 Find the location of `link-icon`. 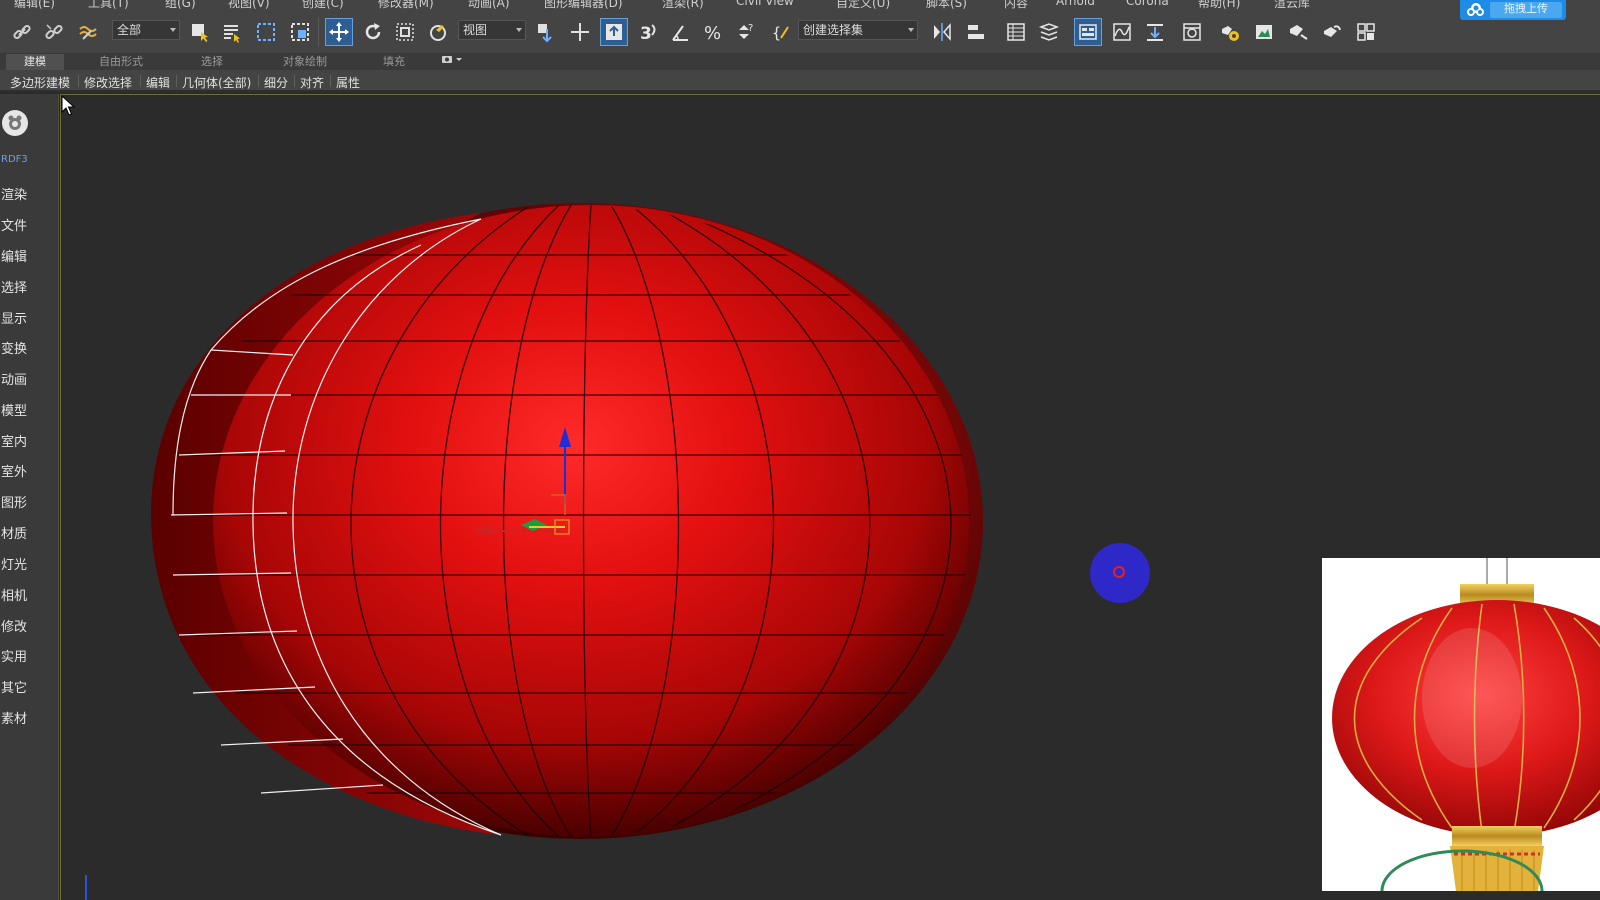

link-icon is located at coordinates (22, 32).